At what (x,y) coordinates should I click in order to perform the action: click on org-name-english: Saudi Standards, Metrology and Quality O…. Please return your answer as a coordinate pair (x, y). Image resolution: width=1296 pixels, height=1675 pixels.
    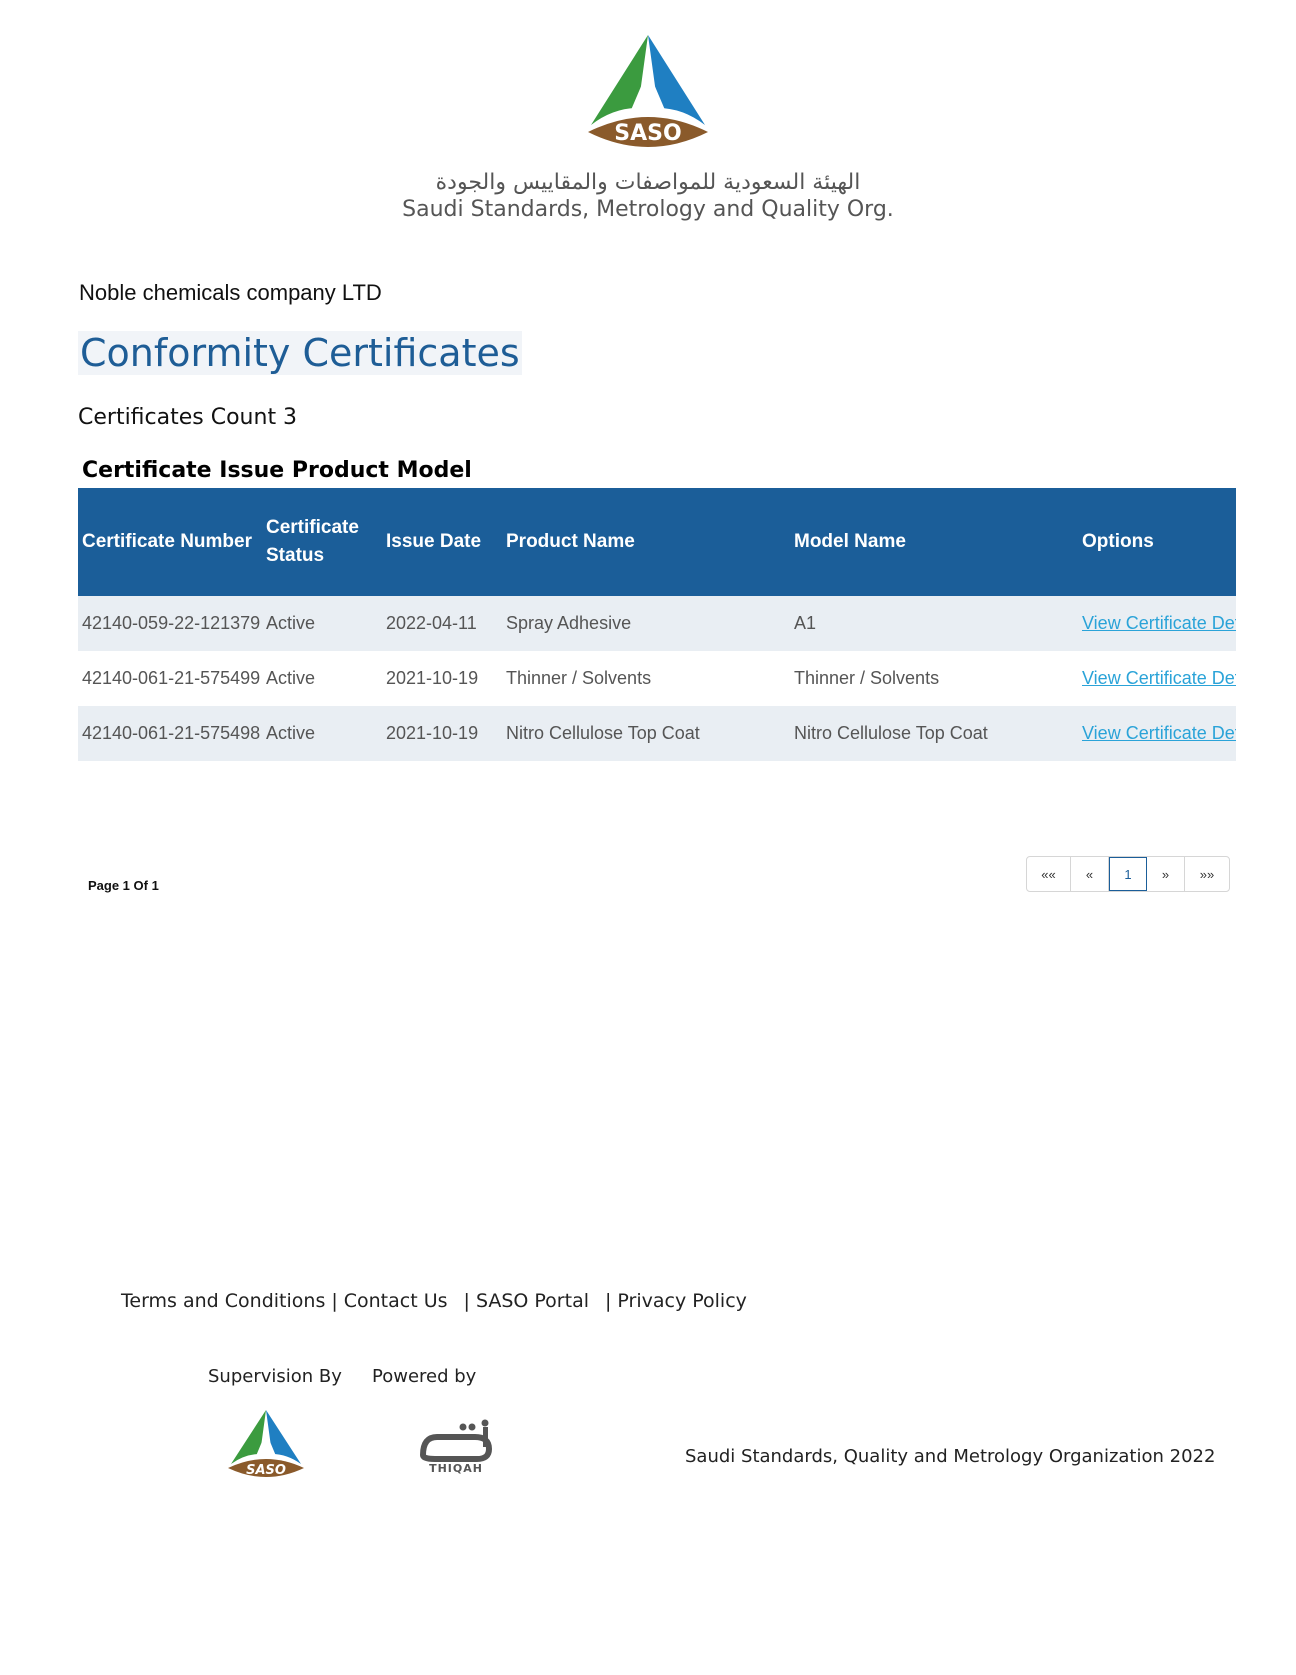
    Looking at the image, I should click on (648, 209).